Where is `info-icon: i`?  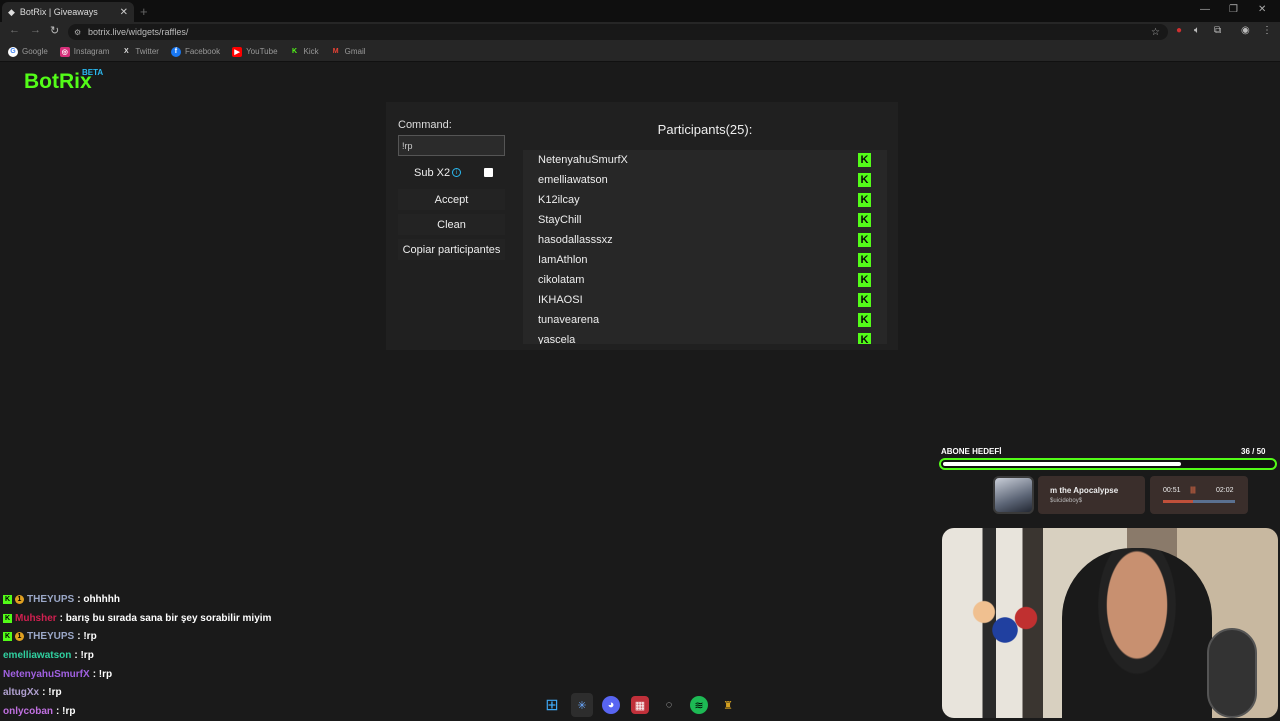
info-icon: i is located at coordinates (456, 172).